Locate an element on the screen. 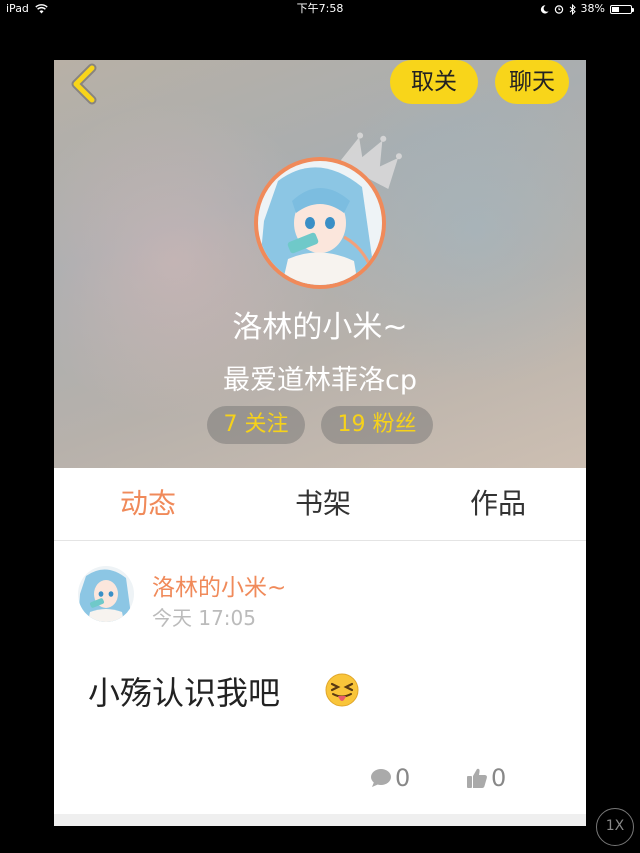 The height and width of the screenshot is (853, 640). status-bar: iPad 下午7:58 38% is located at coordinates (320, 9).